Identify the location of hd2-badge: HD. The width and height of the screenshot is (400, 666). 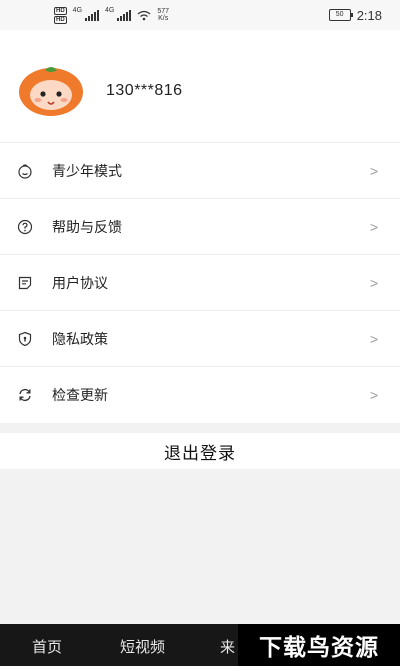
(60, 19).